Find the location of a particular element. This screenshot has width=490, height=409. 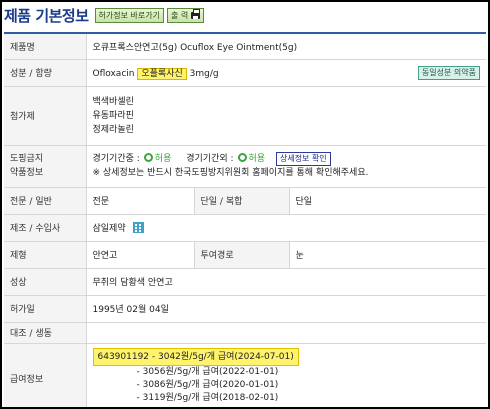

panel-header: 제품 기본정보 허가정보 바로가기 출 력 is located at coordinates (105, 15).